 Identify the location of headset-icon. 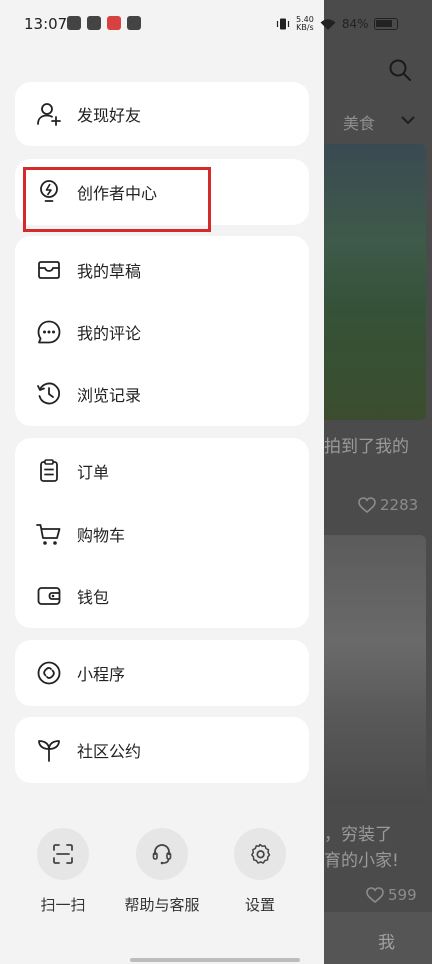
(162, 854).